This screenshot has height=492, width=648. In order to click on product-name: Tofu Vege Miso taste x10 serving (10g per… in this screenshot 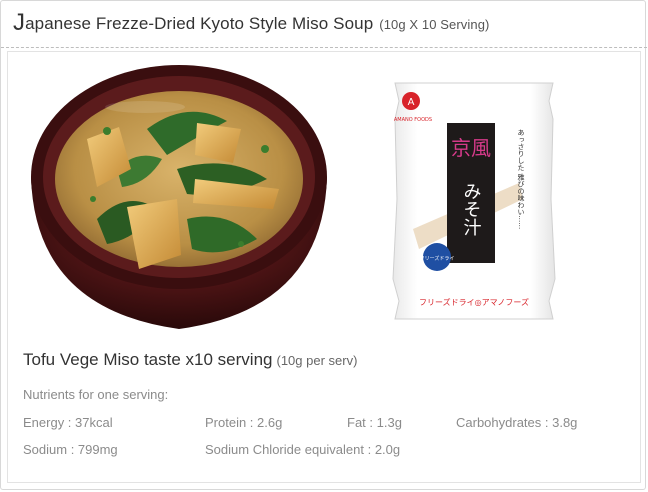, I will do `click(190, 360)`.